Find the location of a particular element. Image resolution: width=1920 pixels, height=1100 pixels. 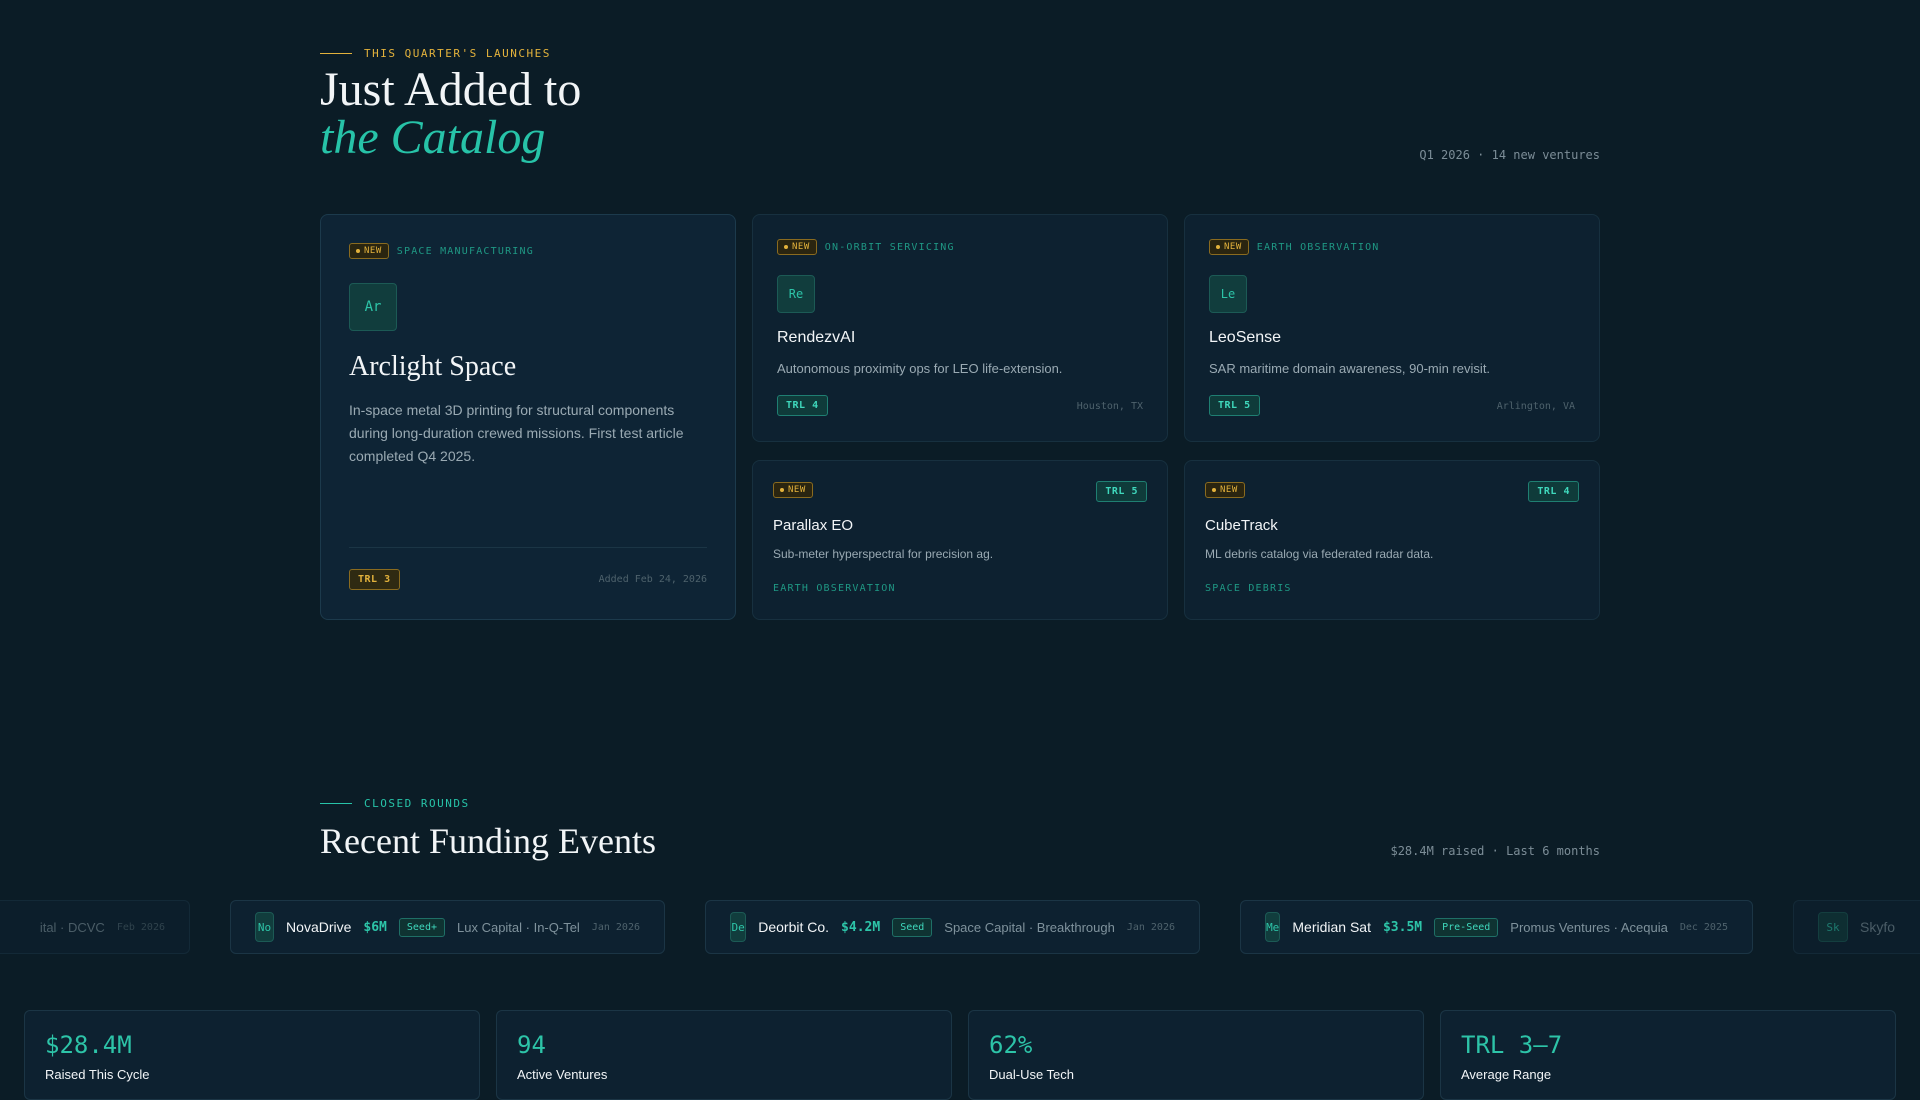

funding-eyebrow: CLOSED ROUNDS is located at coordinates (395, 803).